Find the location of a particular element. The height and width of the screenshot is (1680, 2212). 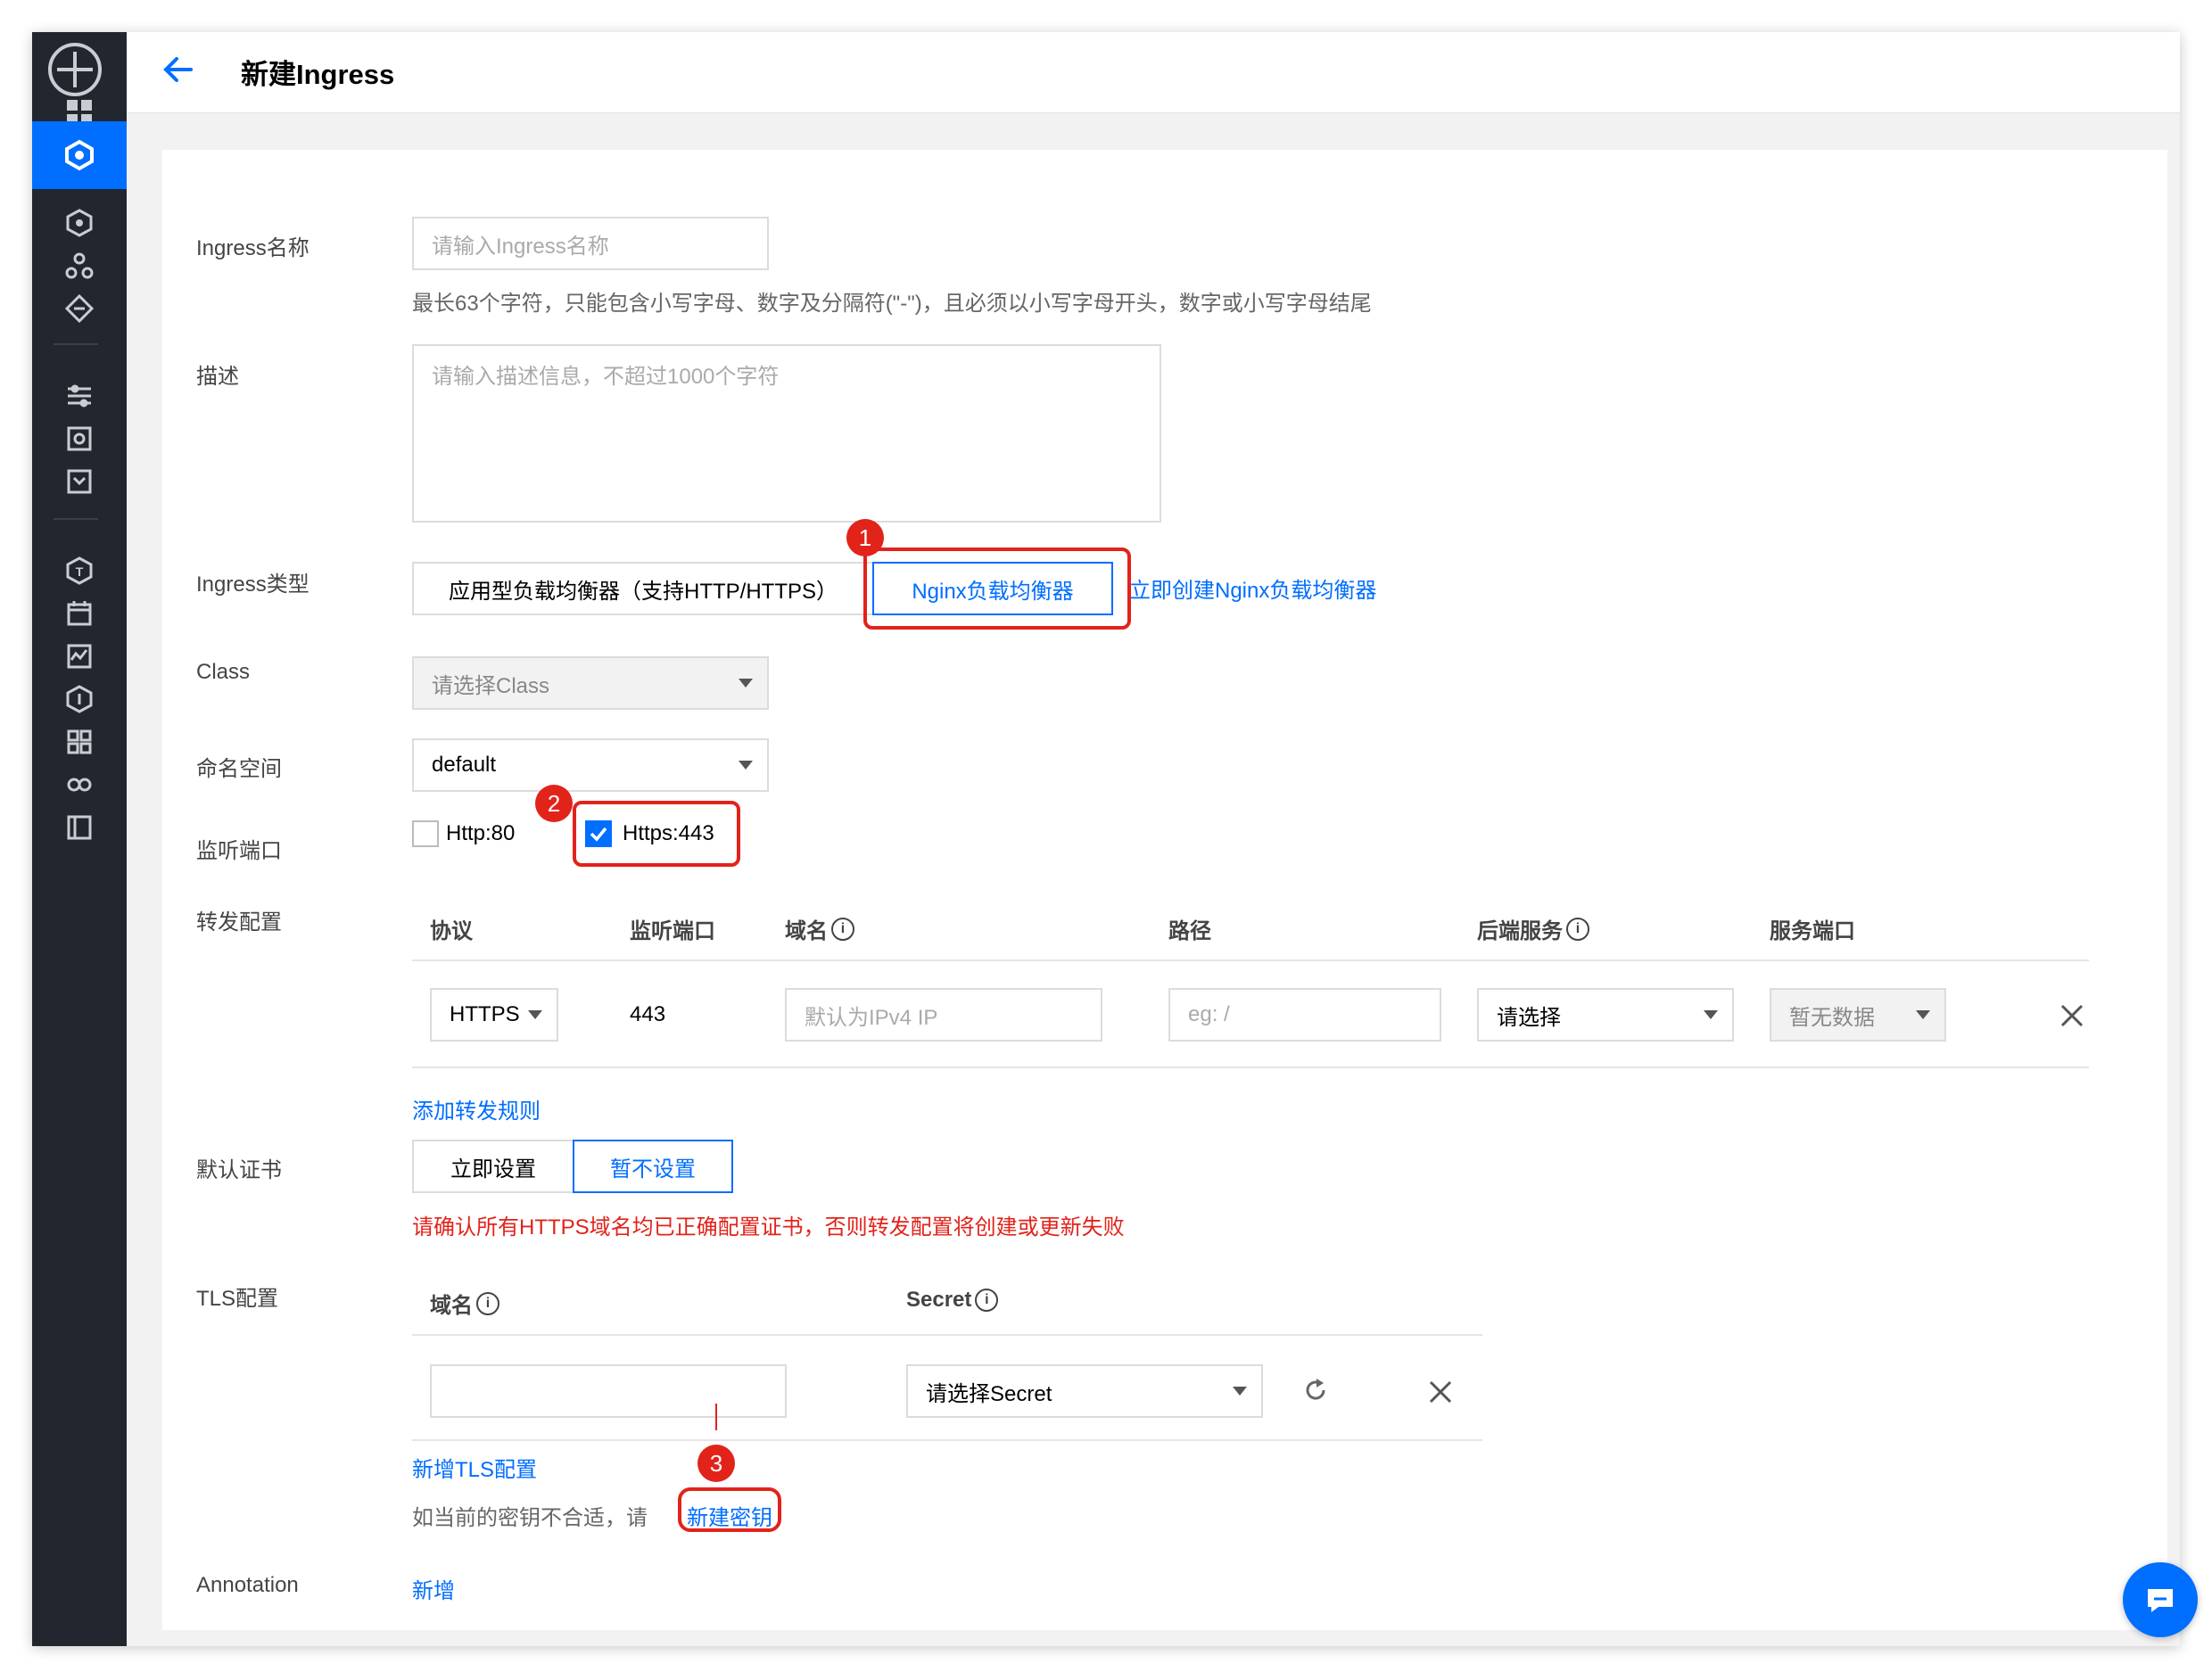

inbox-icon is located at coordinates (79, 481).